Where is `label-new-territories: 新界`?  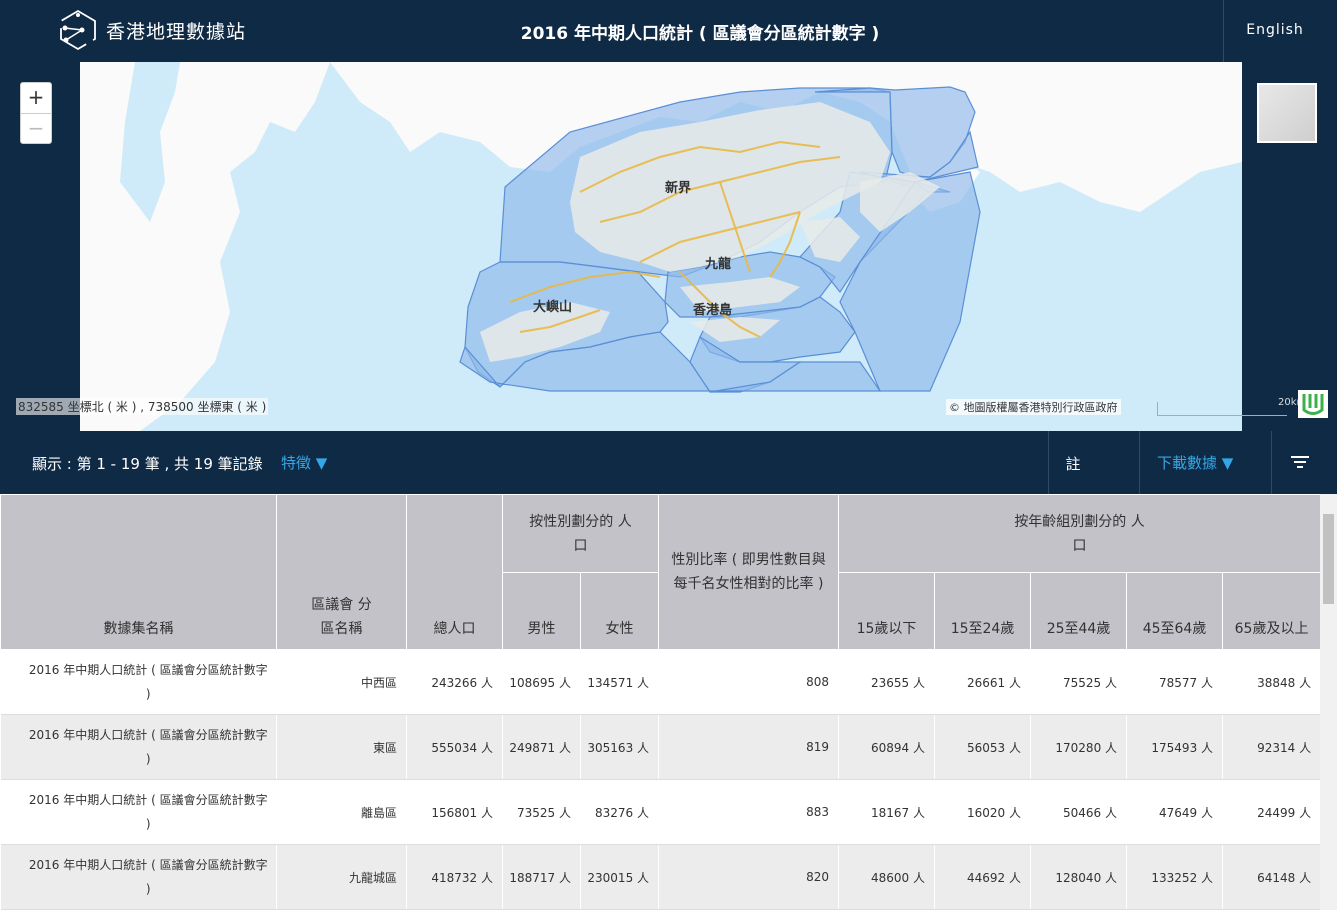 label-new-territories: 新界 is located at coordinates (678, 188).